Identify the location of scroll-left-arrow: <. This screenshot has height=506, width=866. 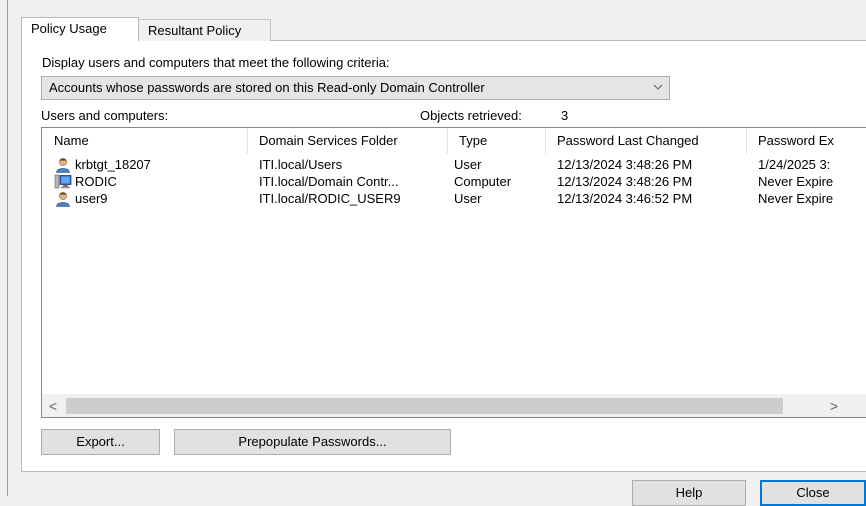
(53, 405).